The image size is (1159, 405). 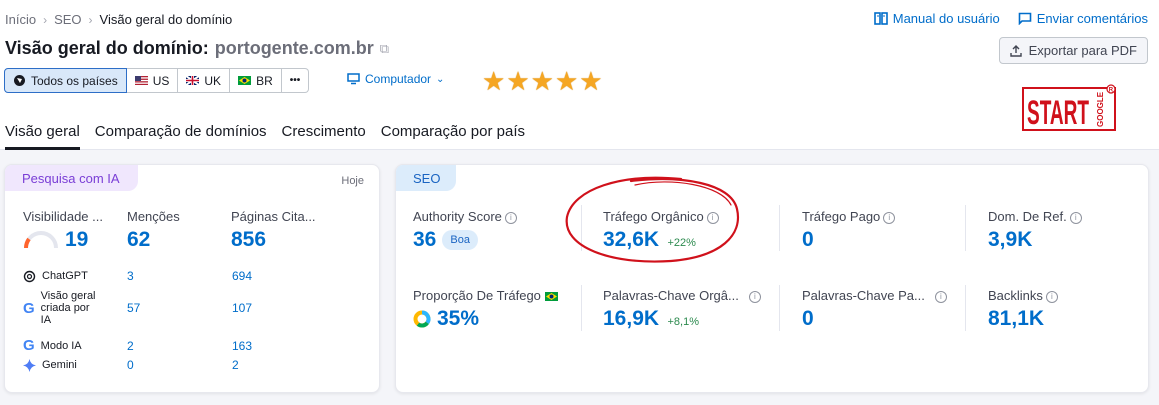 I want to click on user-manual-label: Manual do usuário, so click(x=946, y=18).